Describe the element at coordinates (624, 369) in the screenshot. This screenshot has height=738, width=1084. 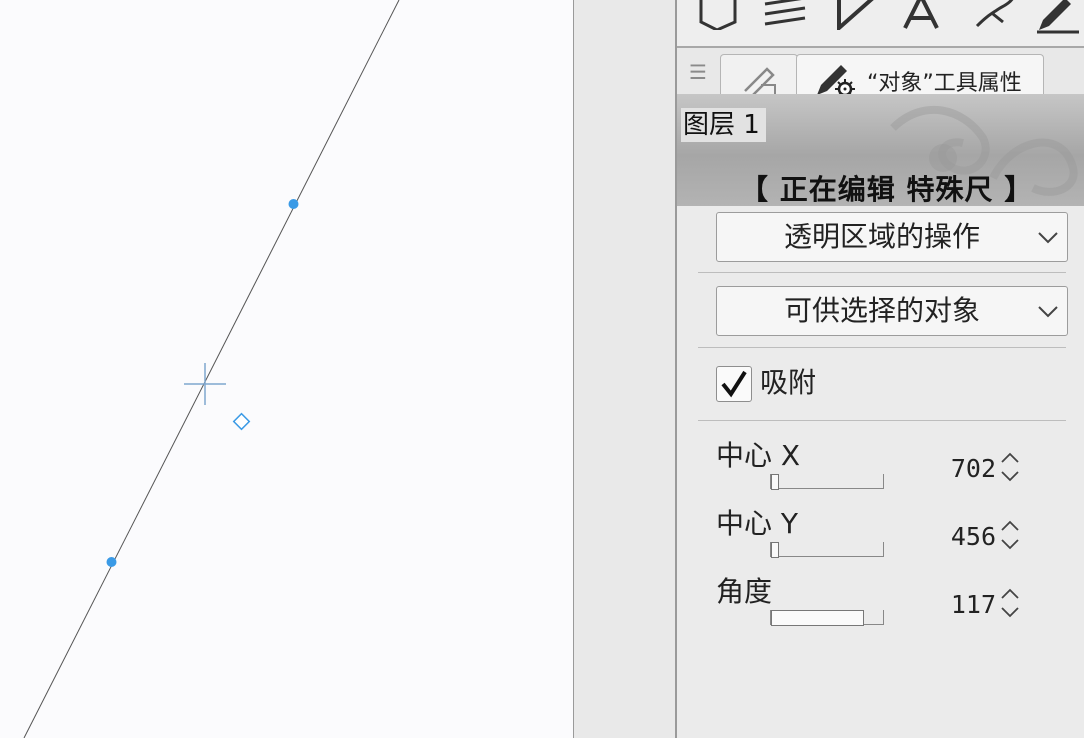
I see `canvas-gutter` at that location.